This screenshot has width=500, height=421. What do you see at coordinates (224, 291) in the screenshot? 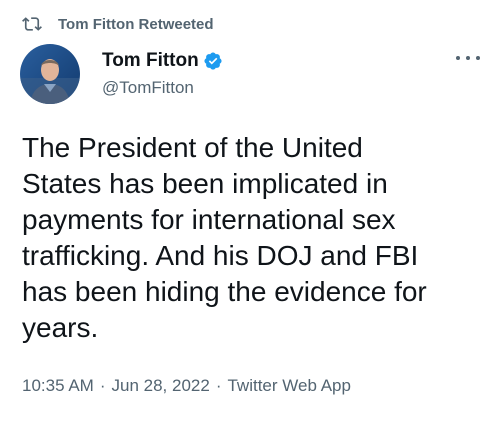
I see `tweet-line: has been hiding the evidence for` at bounding box center [224, 291].